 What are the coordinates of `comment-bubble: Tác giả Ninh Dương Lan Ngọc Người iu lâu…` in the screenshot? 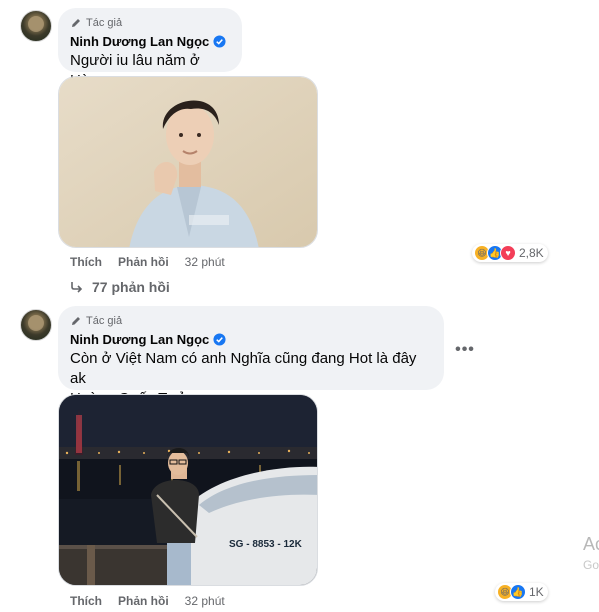 It's located at (150, 48).